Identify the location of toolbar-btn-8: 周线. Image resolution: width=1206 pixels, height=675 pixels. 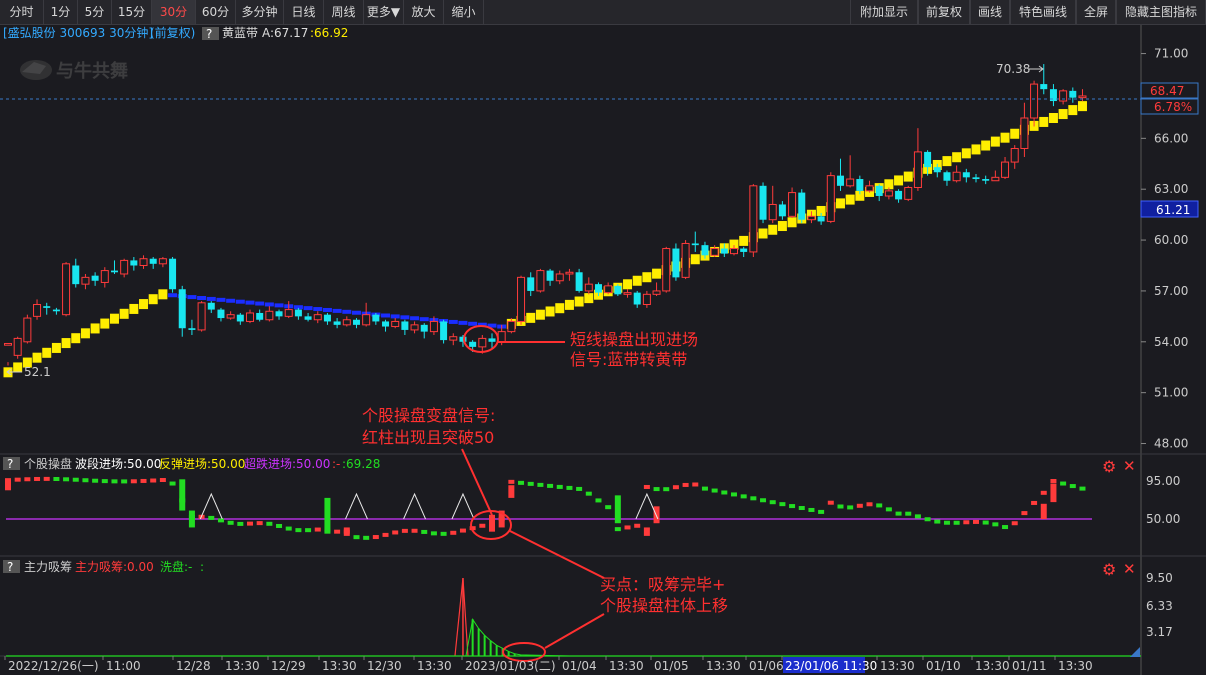
(344, 12).